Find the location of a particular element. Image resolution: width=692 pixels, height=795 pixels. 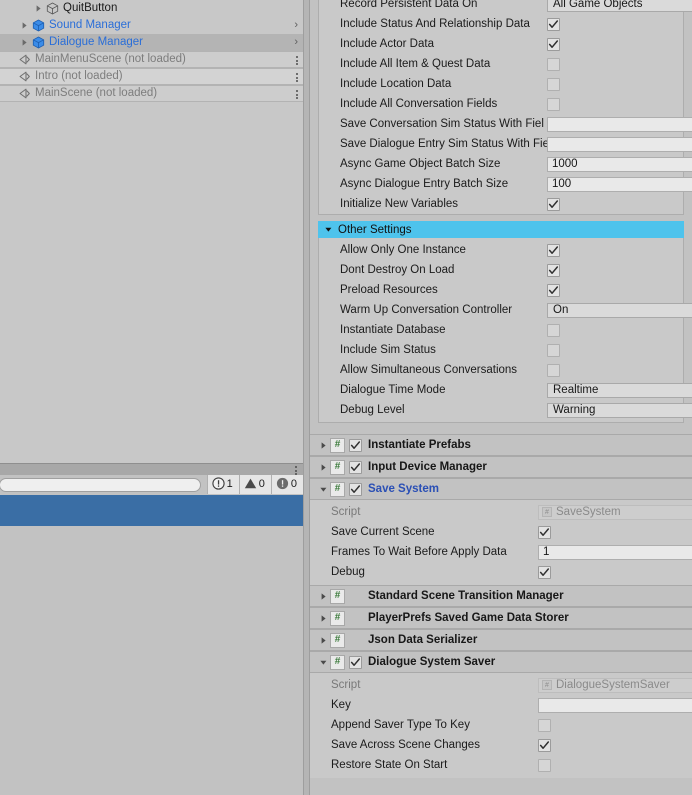

component-header-playerprefs-saved-game-data-storer: # PlayerPrefs Saved Game Data Storer is located at coordinates (501, 618).